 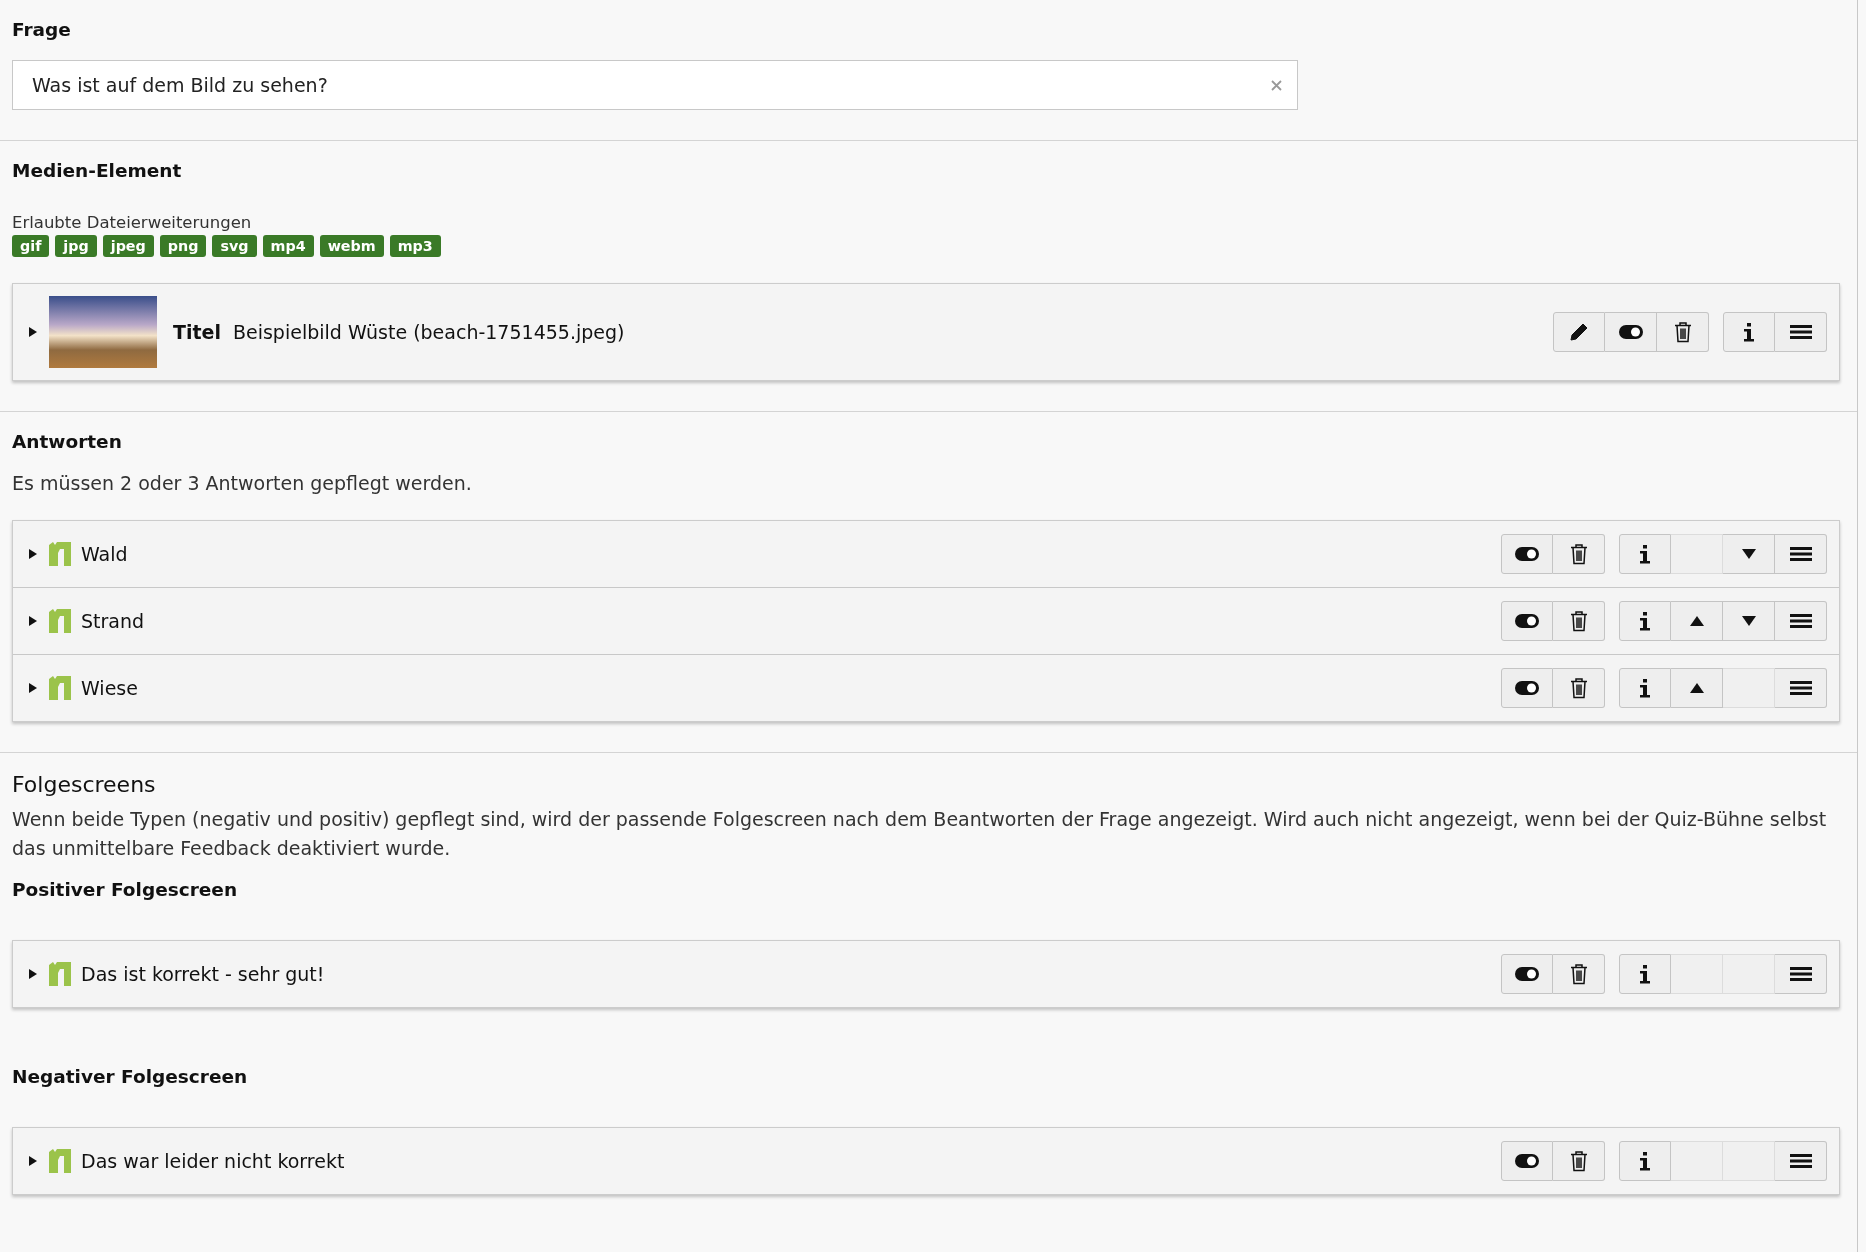 What do you see at coordinates (213, 1161) in the screenshot?
I see `record-title: Das war leider nicht korrekt` at bounding box center [213, 1161].